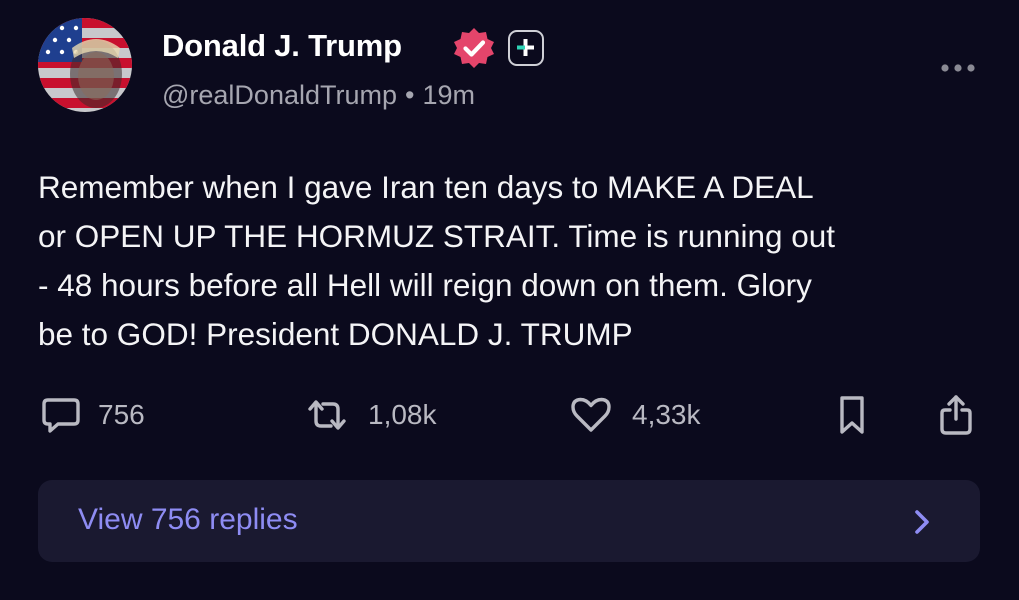  I want to click on avatar, so click(85, 65).